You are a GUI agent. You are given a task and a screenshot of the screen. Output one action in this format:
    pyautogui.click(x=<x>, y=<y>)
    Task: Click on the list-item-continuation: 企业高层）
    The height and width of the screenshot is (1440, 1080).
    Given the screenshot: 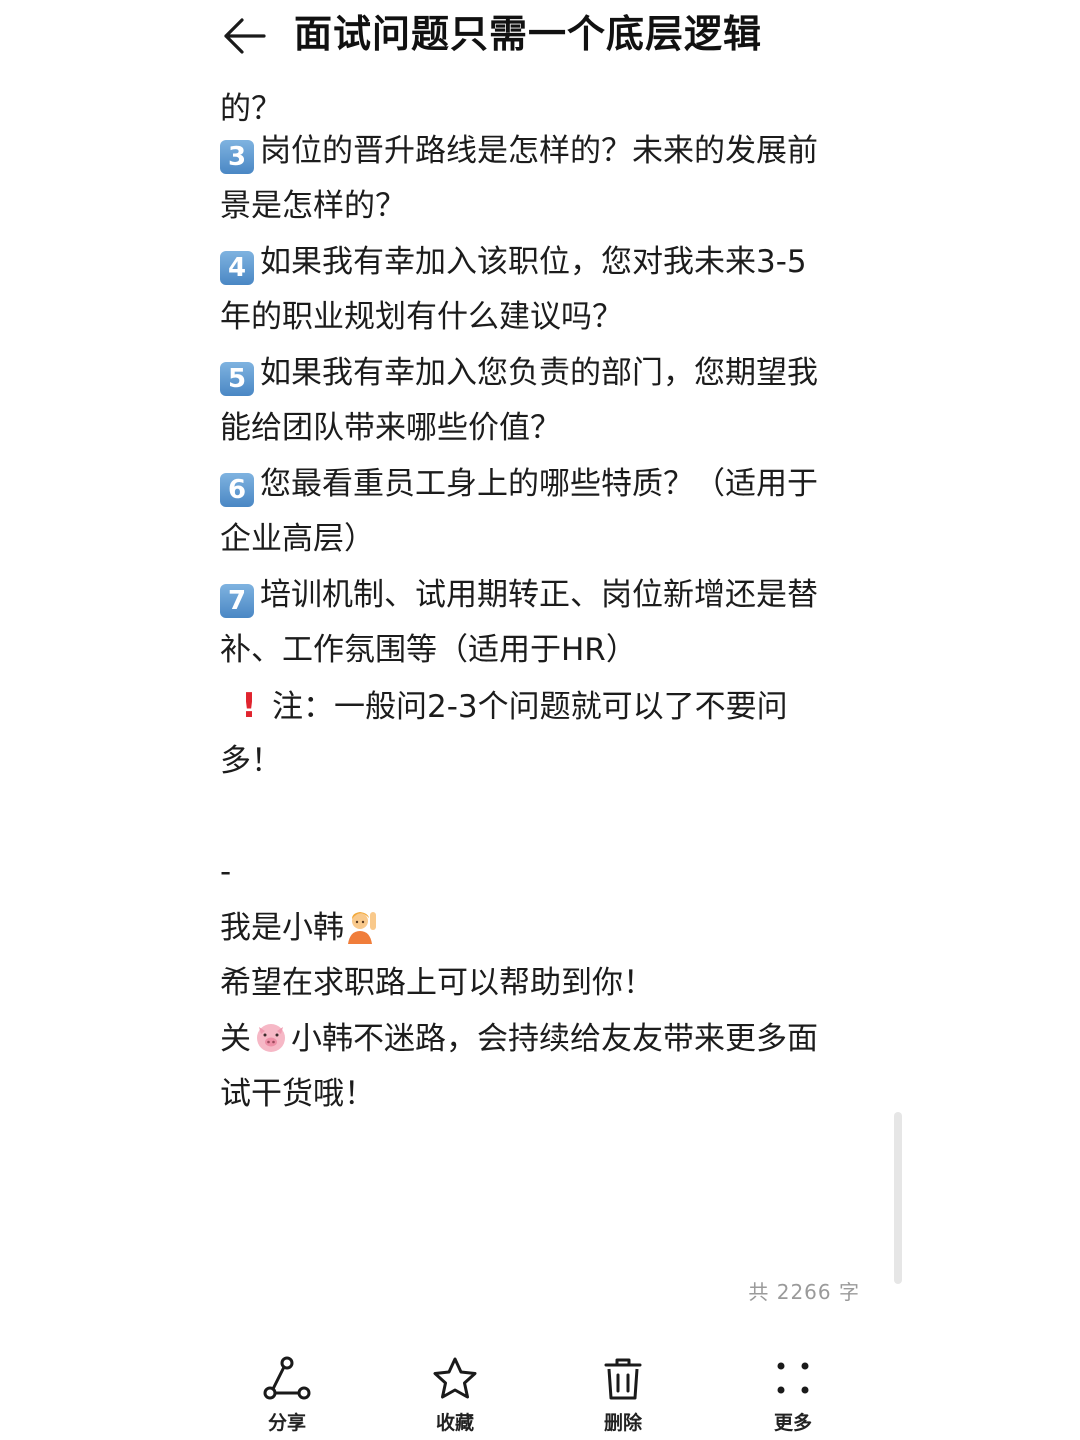 What is the action you would take?
    pyautogui.click(x=297, y=539)
    